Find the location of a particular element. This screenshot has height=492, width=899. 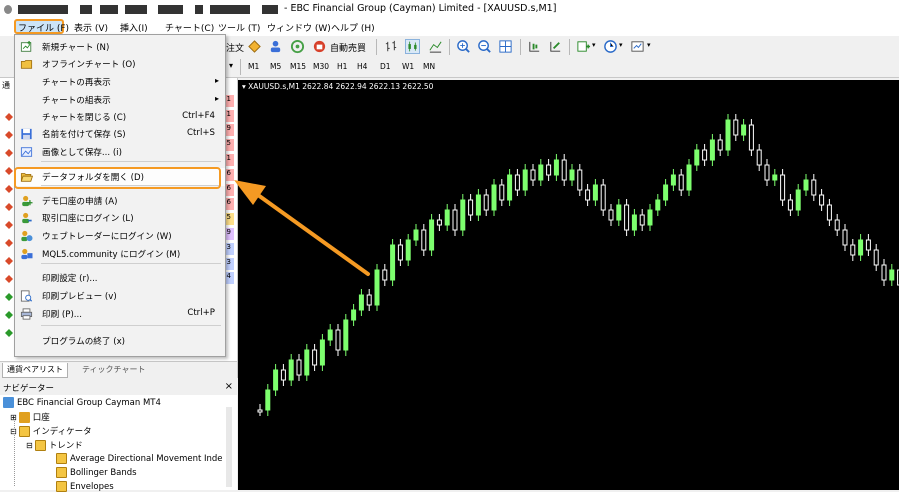

menu-file: ファイル (F) is located at coordinates (43, 27).